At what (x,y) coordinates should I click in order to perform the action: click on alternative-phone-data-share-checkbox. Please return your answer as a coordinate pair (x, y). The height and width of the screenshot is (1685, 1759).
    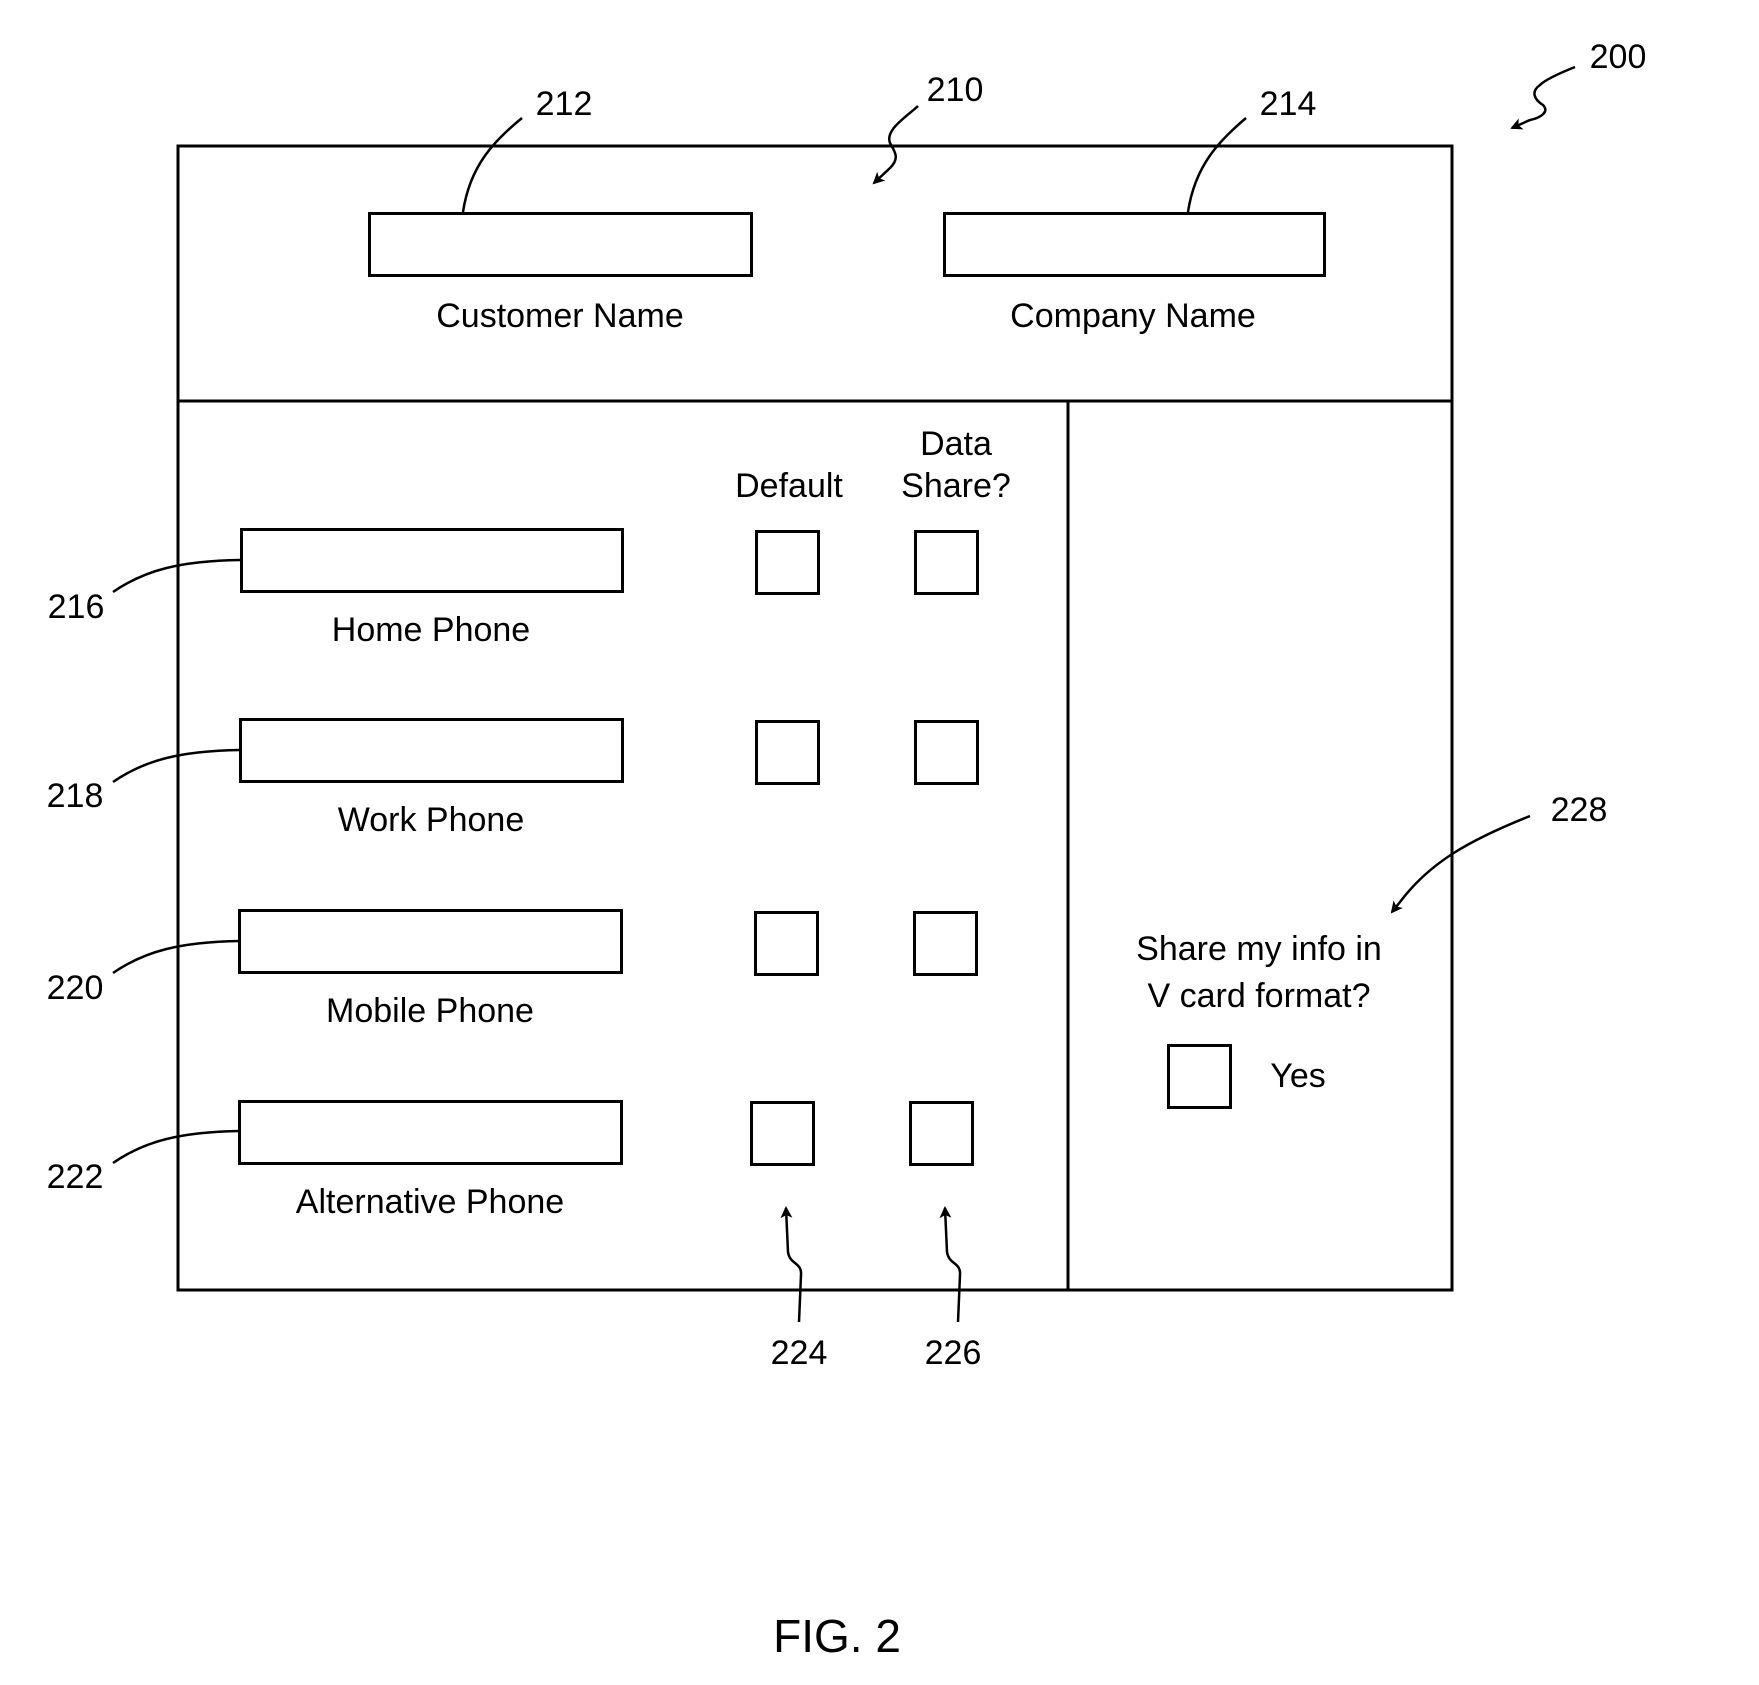
    Looking at the image, I should click on (941, 1133).